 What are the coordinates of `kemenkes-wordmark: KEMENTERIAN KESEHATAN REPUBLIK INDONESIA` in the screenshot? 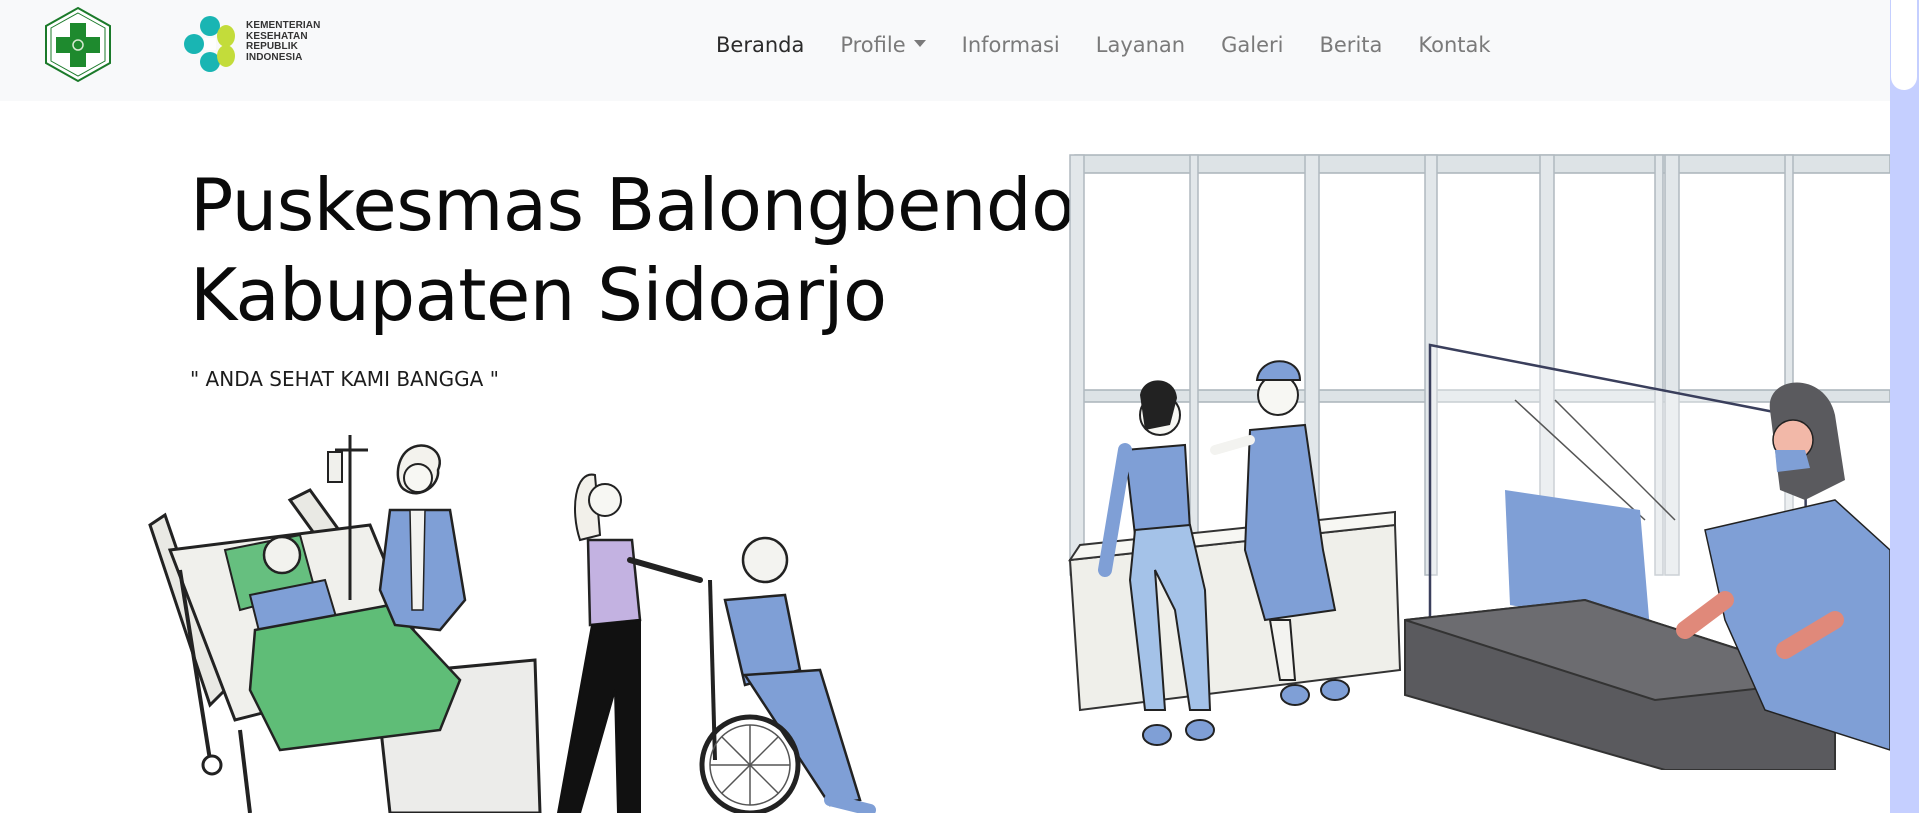 It's located at (283, 41).